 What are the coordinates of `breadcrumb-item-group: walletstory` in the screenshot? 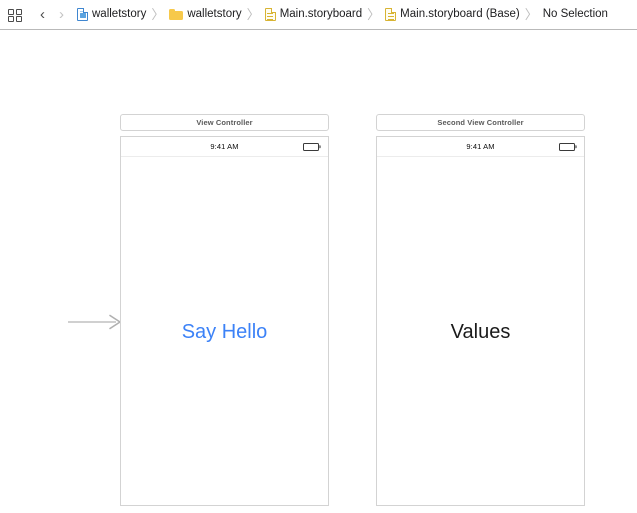 It's located at (205, 14).